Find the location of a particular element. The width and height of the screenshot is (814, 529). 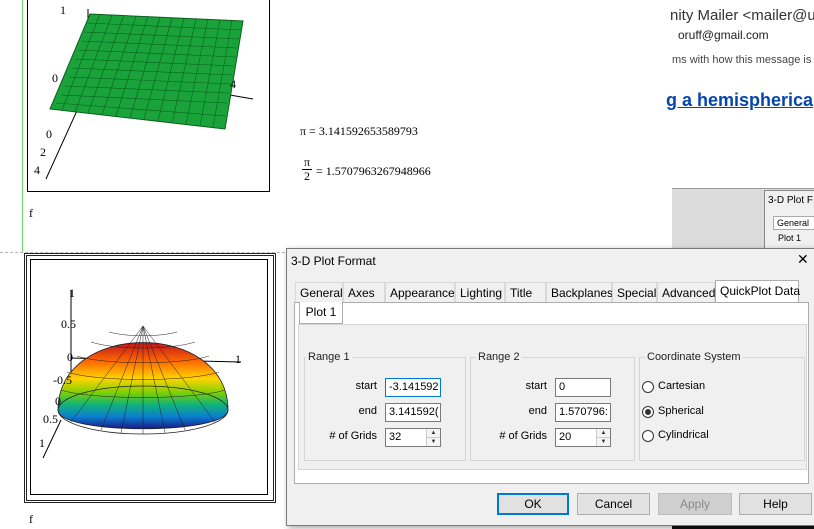

plot-2-function-label: f is located at coordinates (31, 519).